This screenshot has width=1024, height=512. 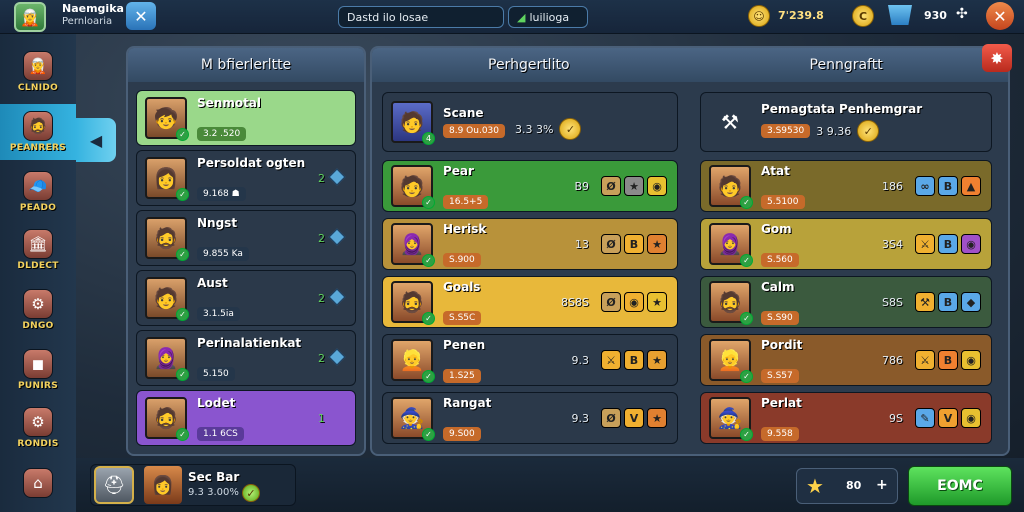 I want to click on middle-row-card: 🧑 ✓ Pear 16.5+5 B9 Ø ★ ◉, so click(x=530, y=186).